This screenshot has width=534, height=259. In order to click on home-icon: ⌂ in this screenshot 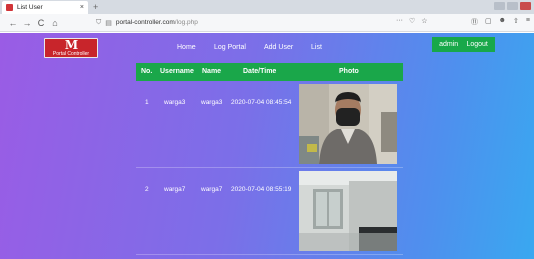, I will do `click(55, 23)`.